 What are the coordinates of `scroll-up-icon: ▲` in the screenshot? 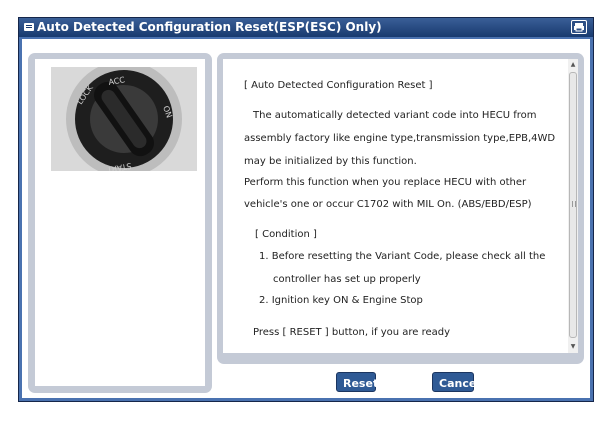 It's located at (573, 65).